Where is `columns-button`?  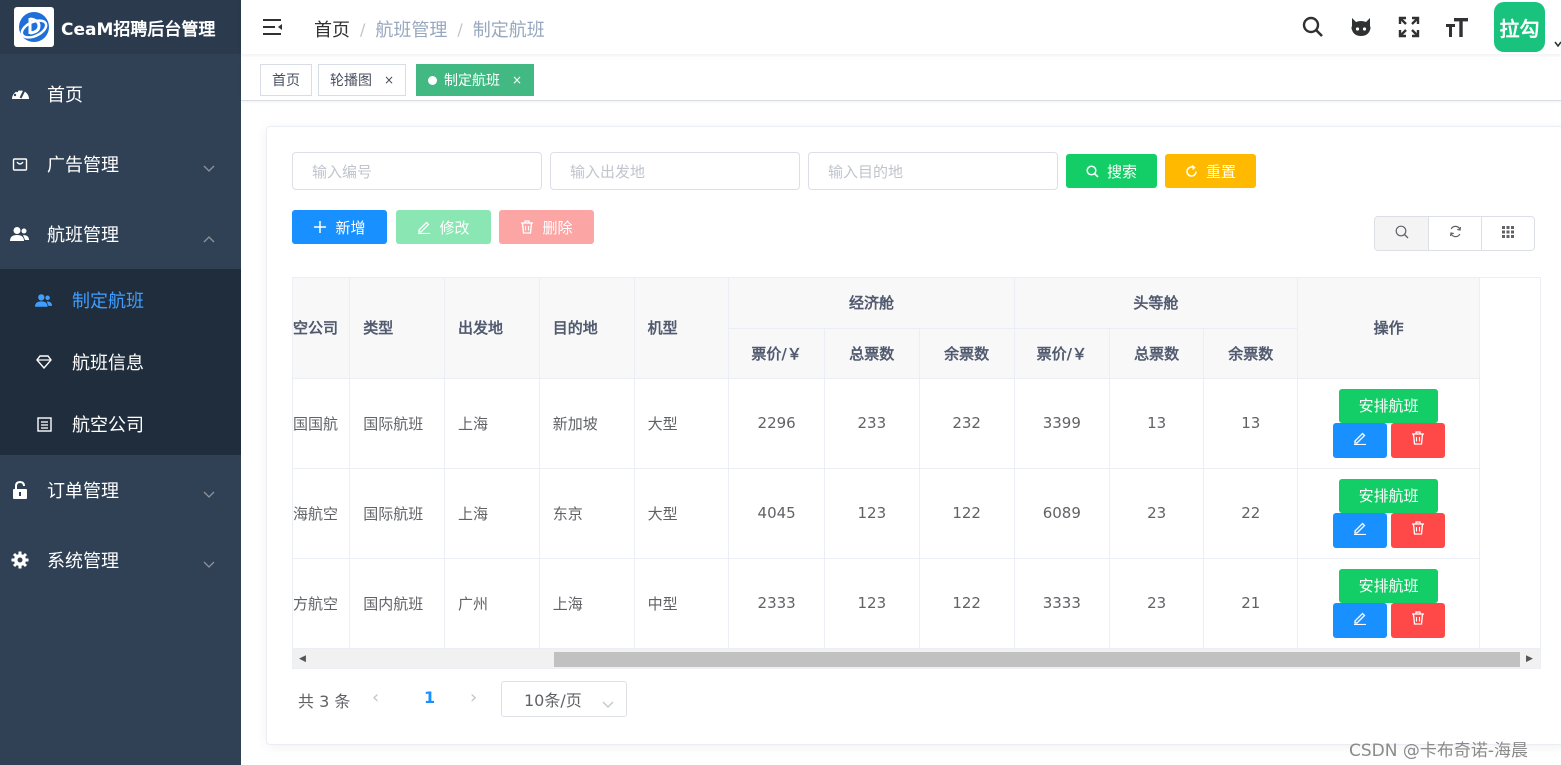
columns-button is located at coordinates (1507, 233).